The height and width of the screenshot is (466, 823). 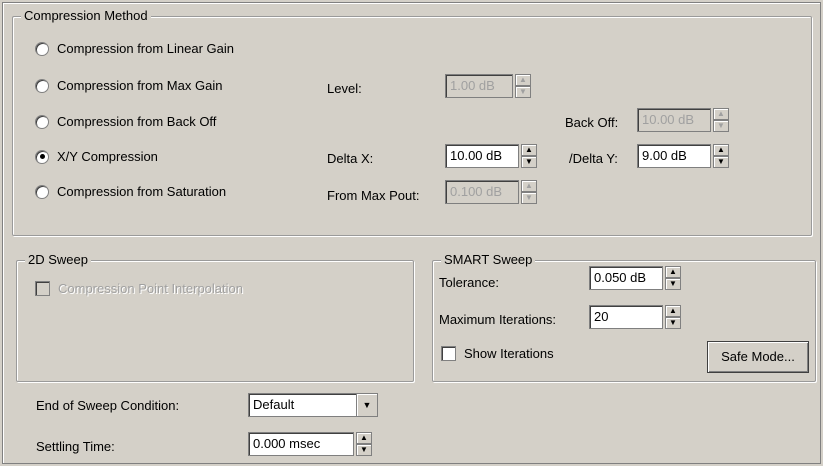 I want to click on settling-time-spinner: 0.000 msec ▲ ▼, so click(x=310, y=444).